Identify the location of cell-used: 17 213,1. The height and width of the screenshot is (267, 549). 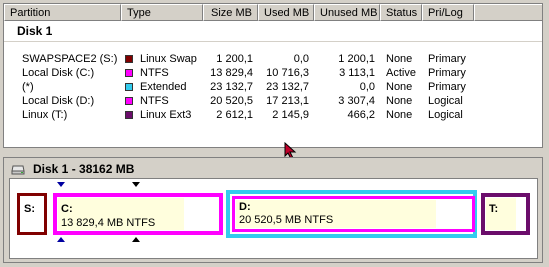
(287, 101).